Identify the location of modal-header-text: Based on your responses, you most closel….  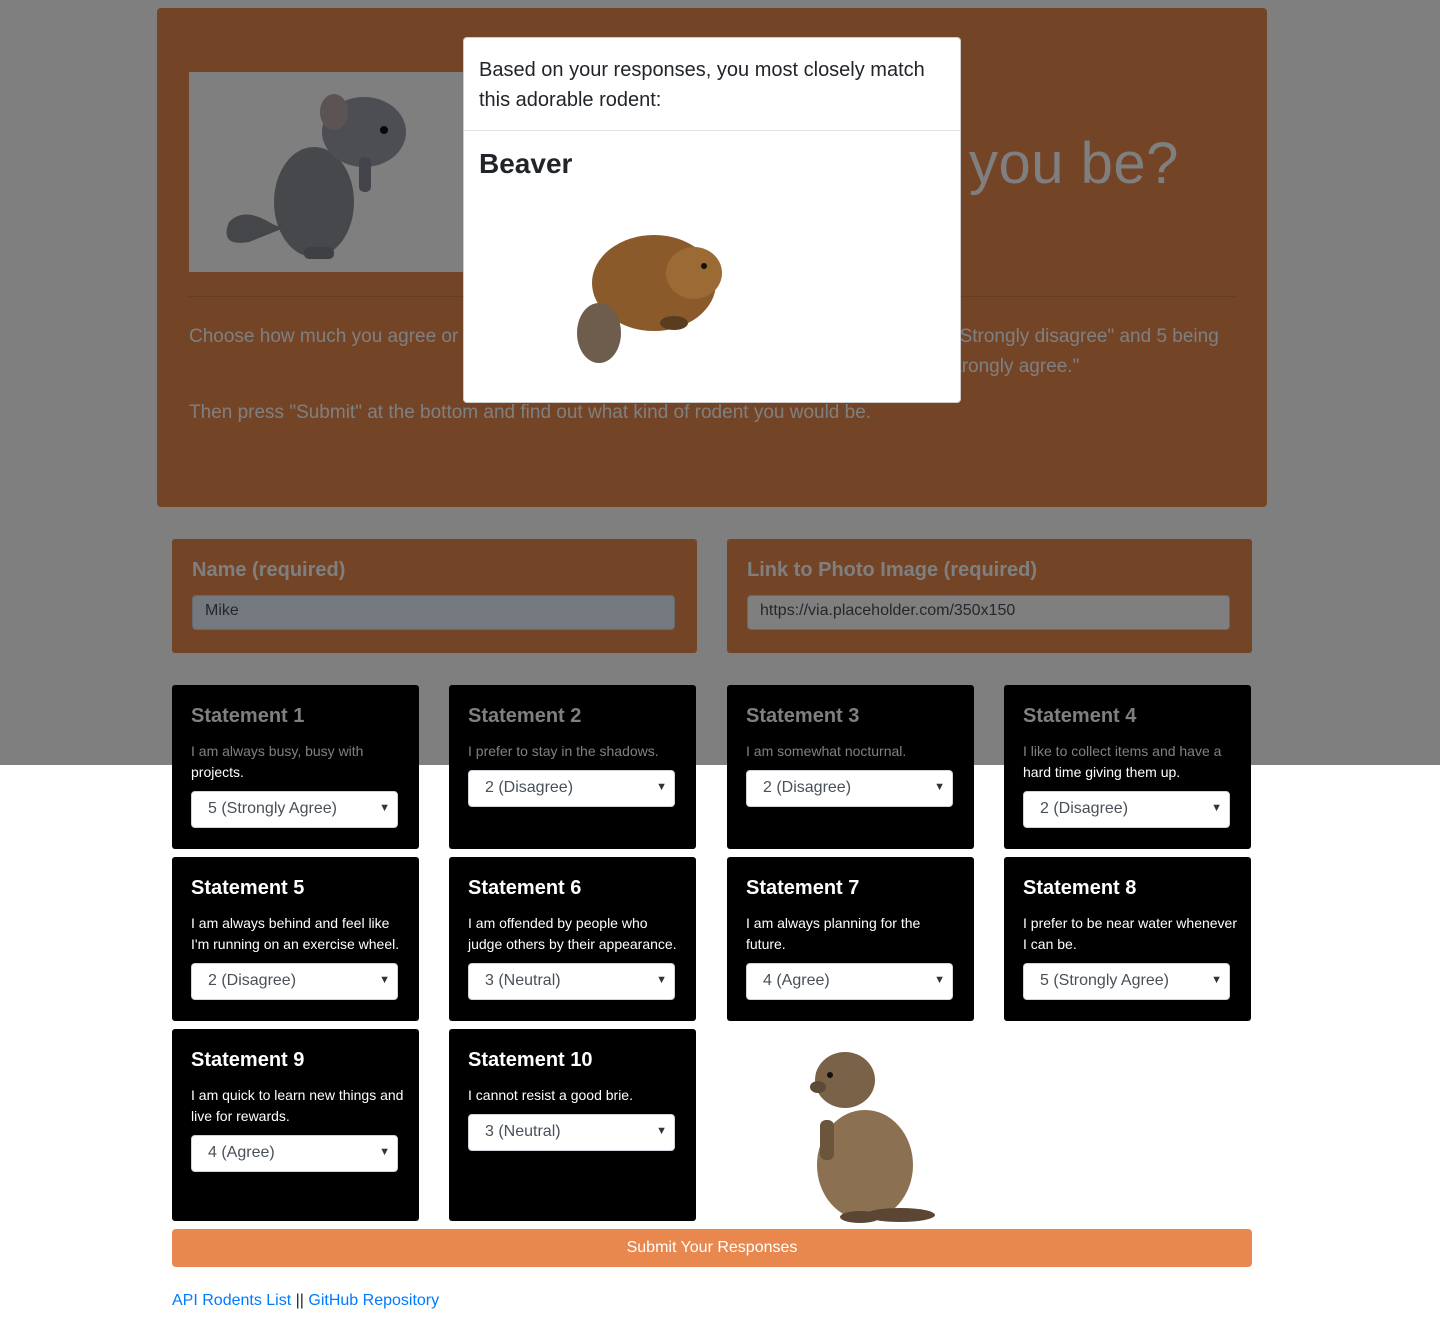
(702, 85).